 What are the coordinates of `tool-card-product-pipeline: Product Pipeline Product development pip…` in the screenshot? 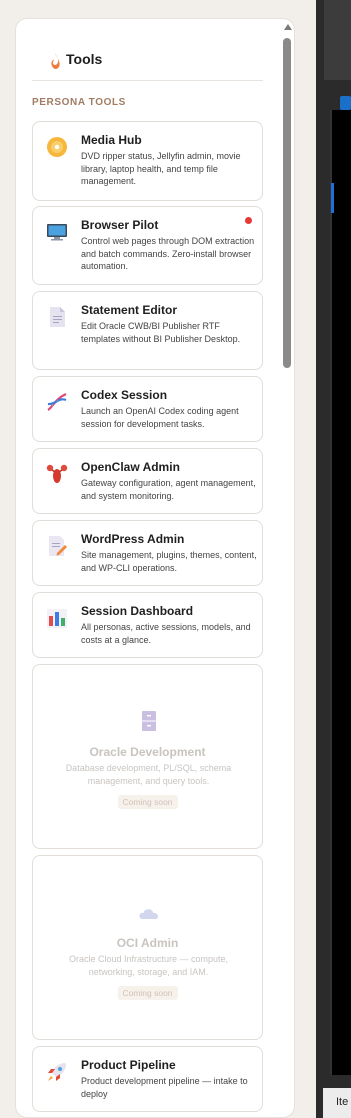 It's located at (147, 1079).